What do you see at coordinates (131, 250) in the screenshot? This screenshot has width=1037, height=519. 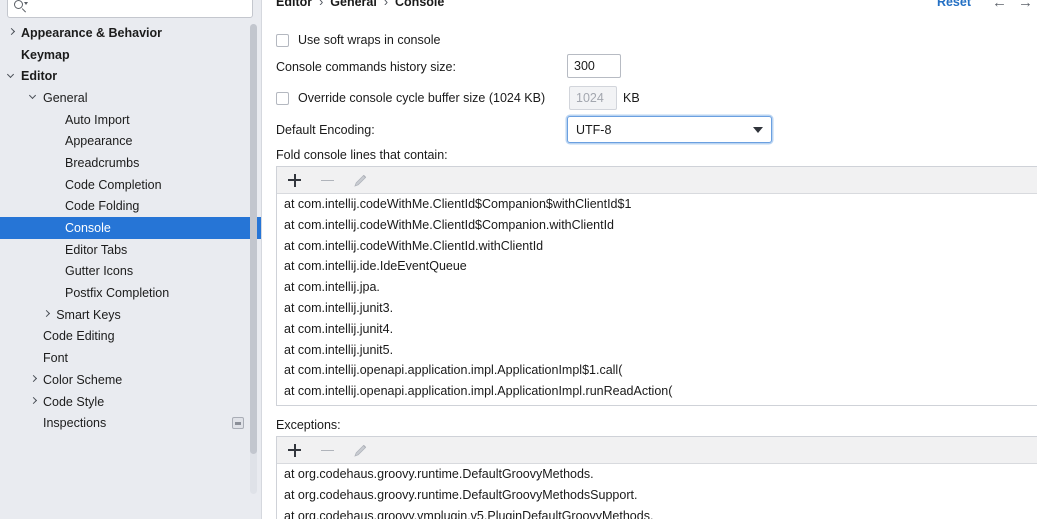 I see `sidebar-item-editor-tabs: Editor Tabs` at bounding box center [131, 250].